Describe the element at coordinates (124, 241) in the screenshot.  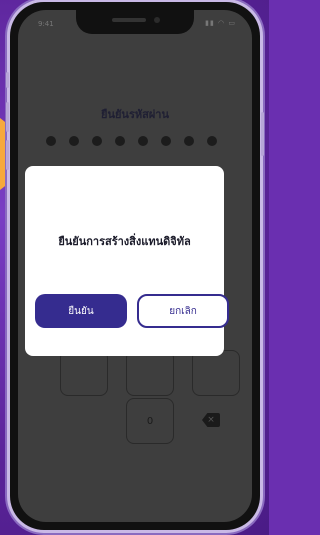
I see `dialog-message: ยืนยันการสร้างสิ่งแทนดิจิทัล` at that location.